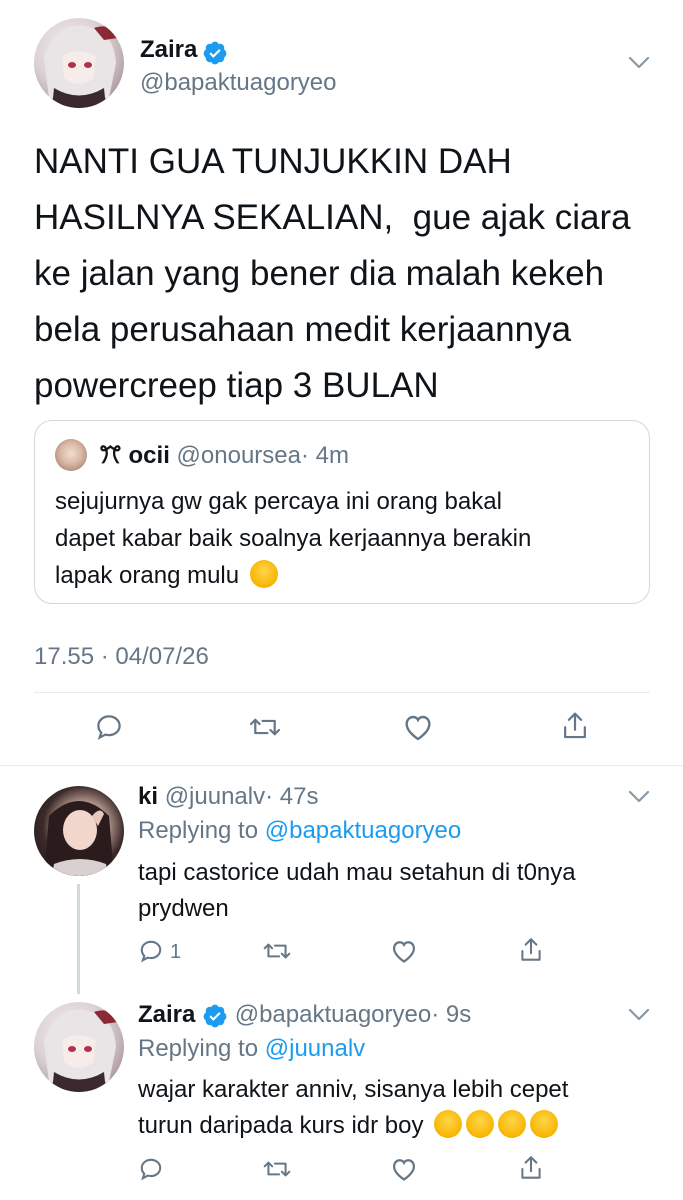  What do you see at coordinates (281, 1125) in the screenshot?
I see `reply2-line: turun daripada kurs idr boy` at bounding box center [281, 1125].